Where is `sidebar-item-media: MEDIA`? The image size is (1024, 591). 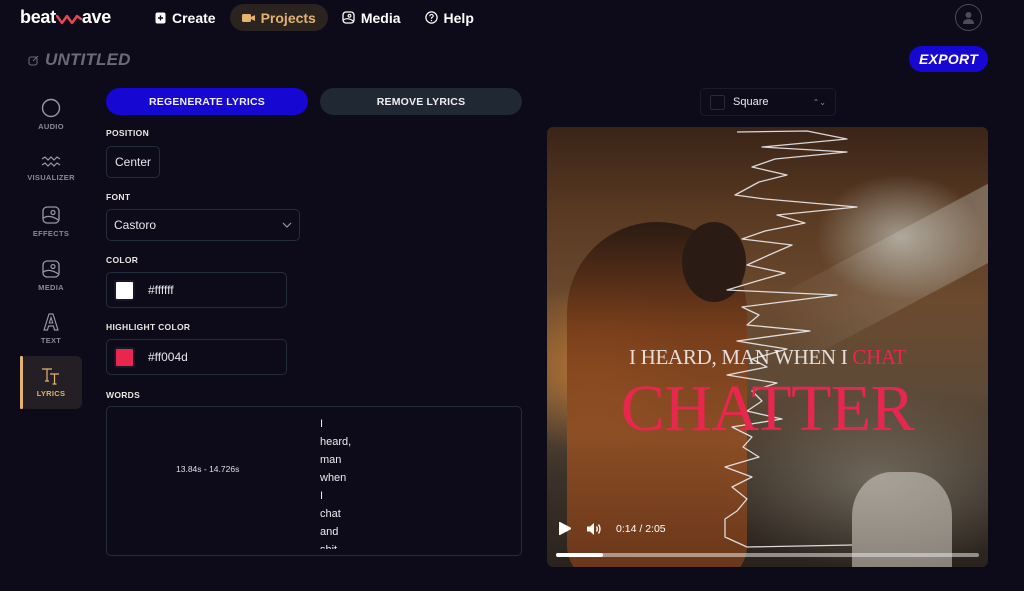
sidebar-item-media: MEDIA is located at coordinates (51, 276).